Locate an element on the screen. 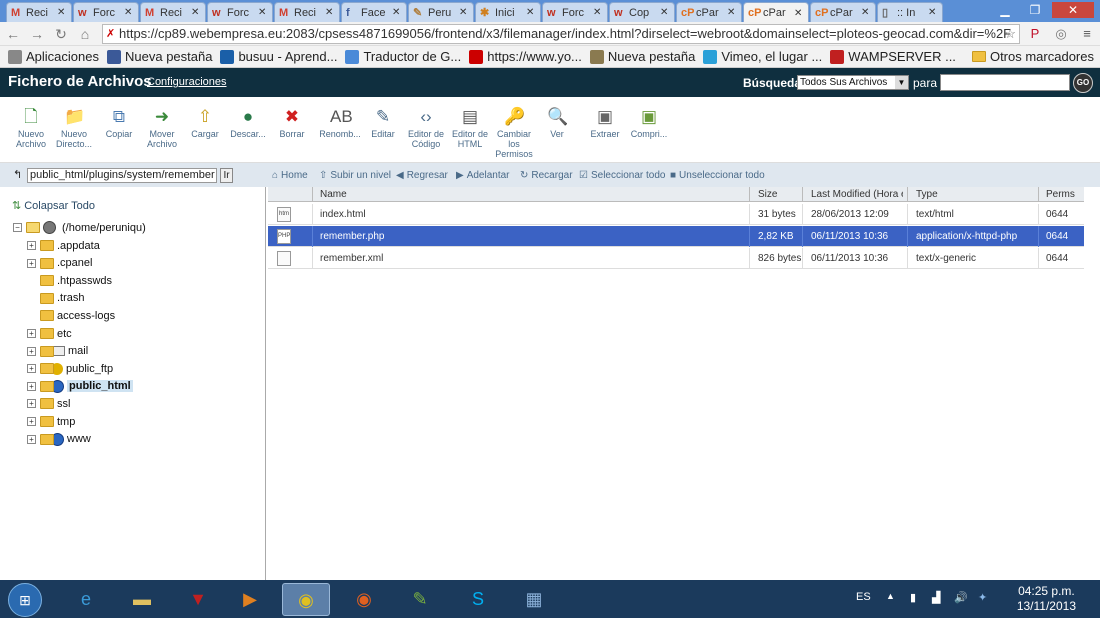 This screenshot has width=1100, height=618. start-button: ⊞ is located at coordinates (25, 600).